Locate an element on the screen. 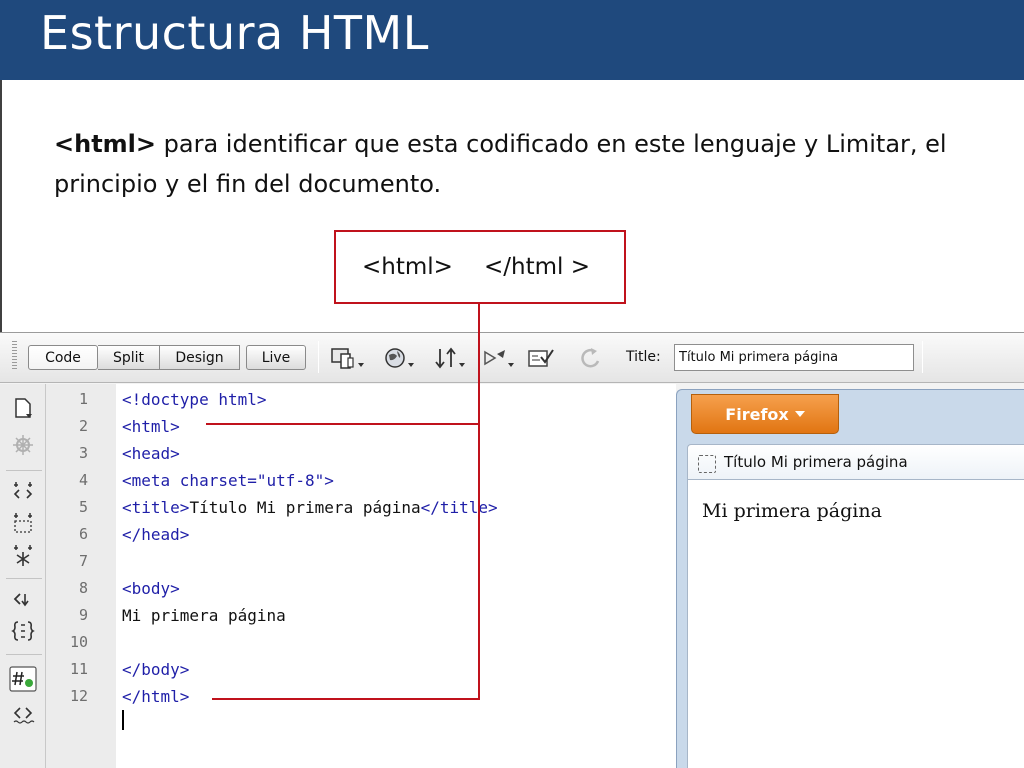 The width and height of the screenshot is (1024, 768). line-number: 2 is located at coordinates (83, 426).